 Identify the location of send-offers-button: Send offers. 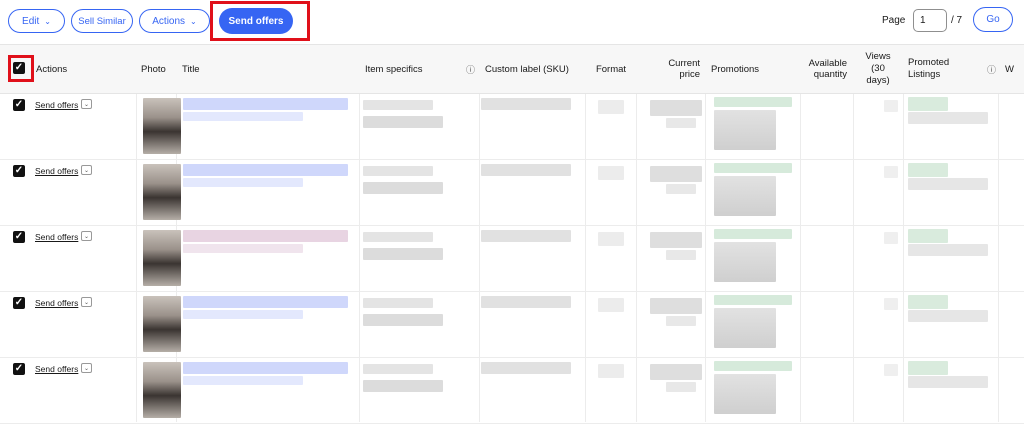
(256, 21).